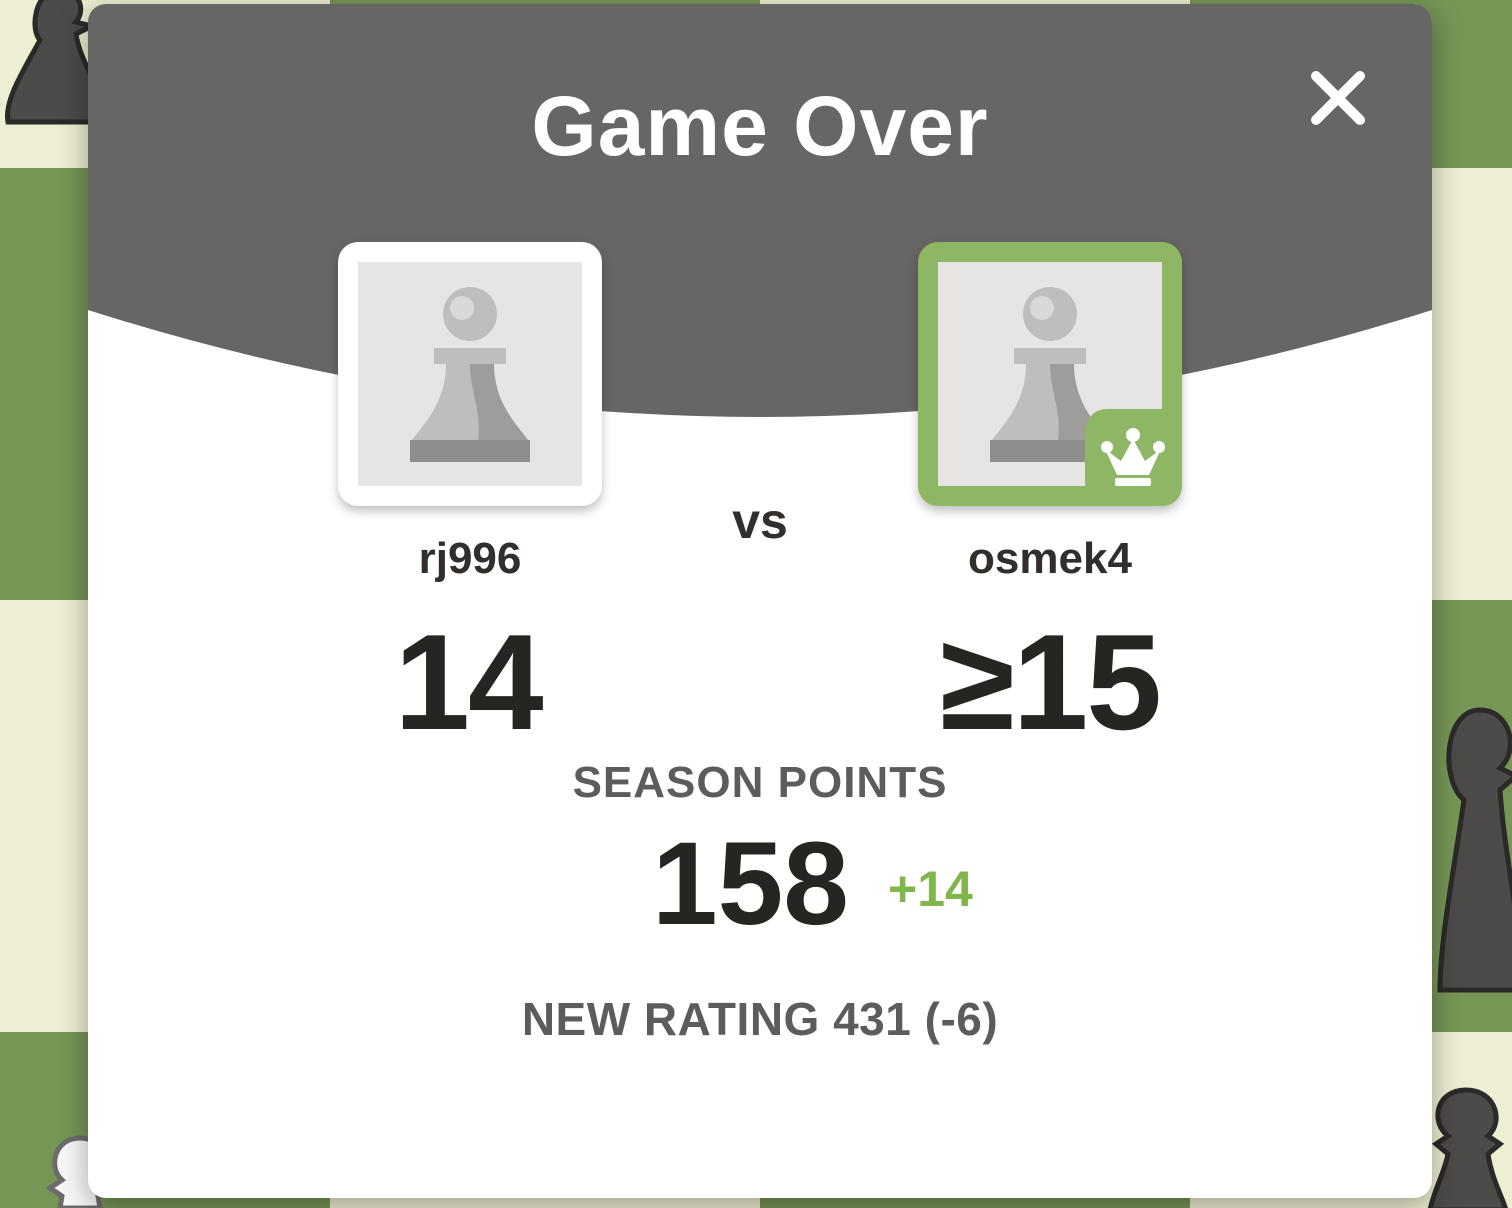 The width and height of the screenshot is (1512, 1208). I want to click on pawn-avatar-icon, so click(470, 374).